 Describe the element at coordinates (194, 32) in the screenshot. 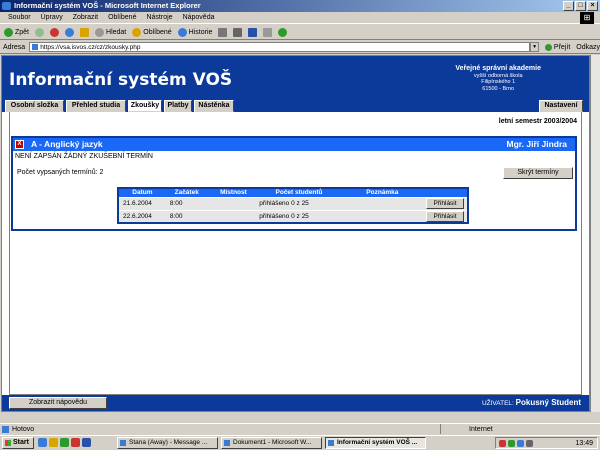

I see `history-button: Historie` at that location.